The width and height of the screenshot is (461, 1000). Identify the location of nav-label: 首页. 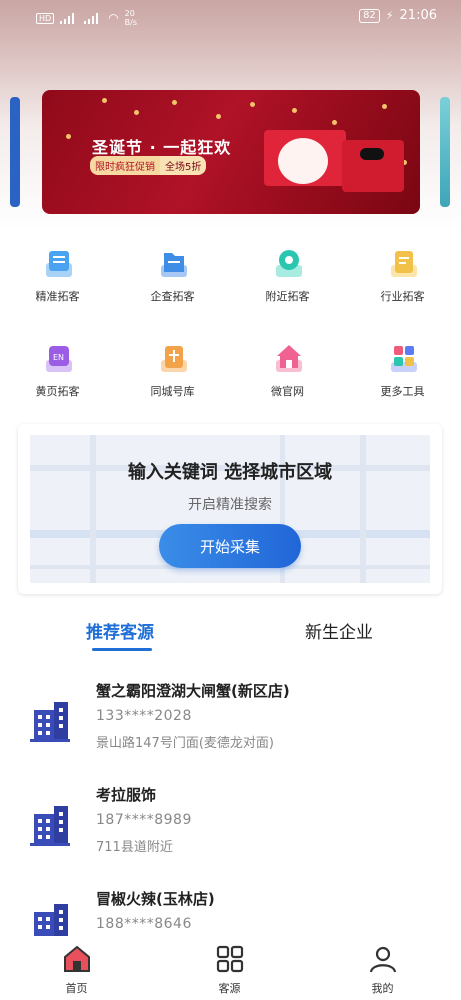
(76, 988).